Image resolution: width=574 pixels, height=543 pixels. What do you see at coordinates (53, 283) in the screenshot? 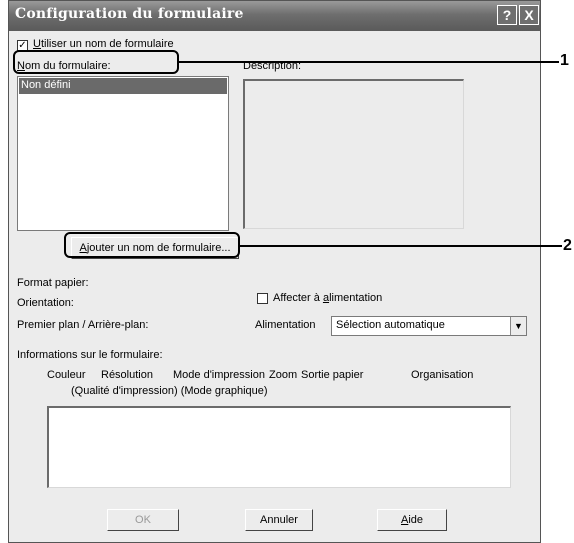
I see `paper-size-label: Format papier:` at bounding box center [53, 283].